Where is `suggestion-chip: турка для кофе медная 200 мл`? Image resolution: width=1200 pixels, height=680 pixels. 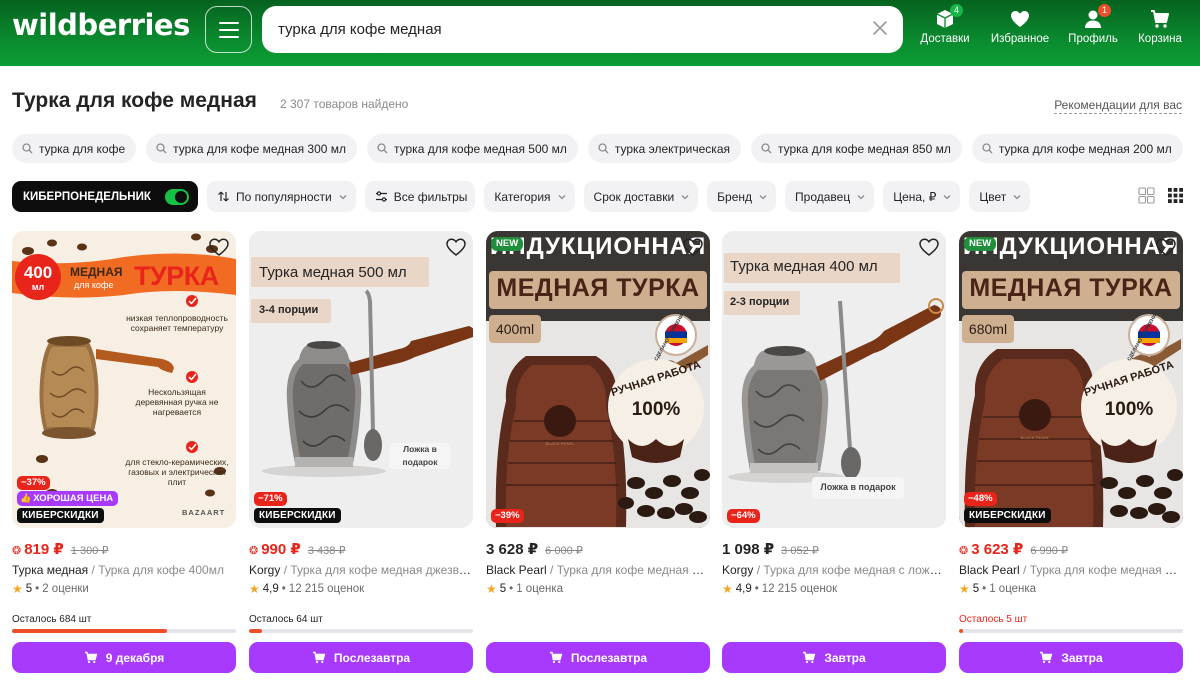
suggestion-chip: турка для кофе медная 200 мл is located at coordinates (1077, 148).